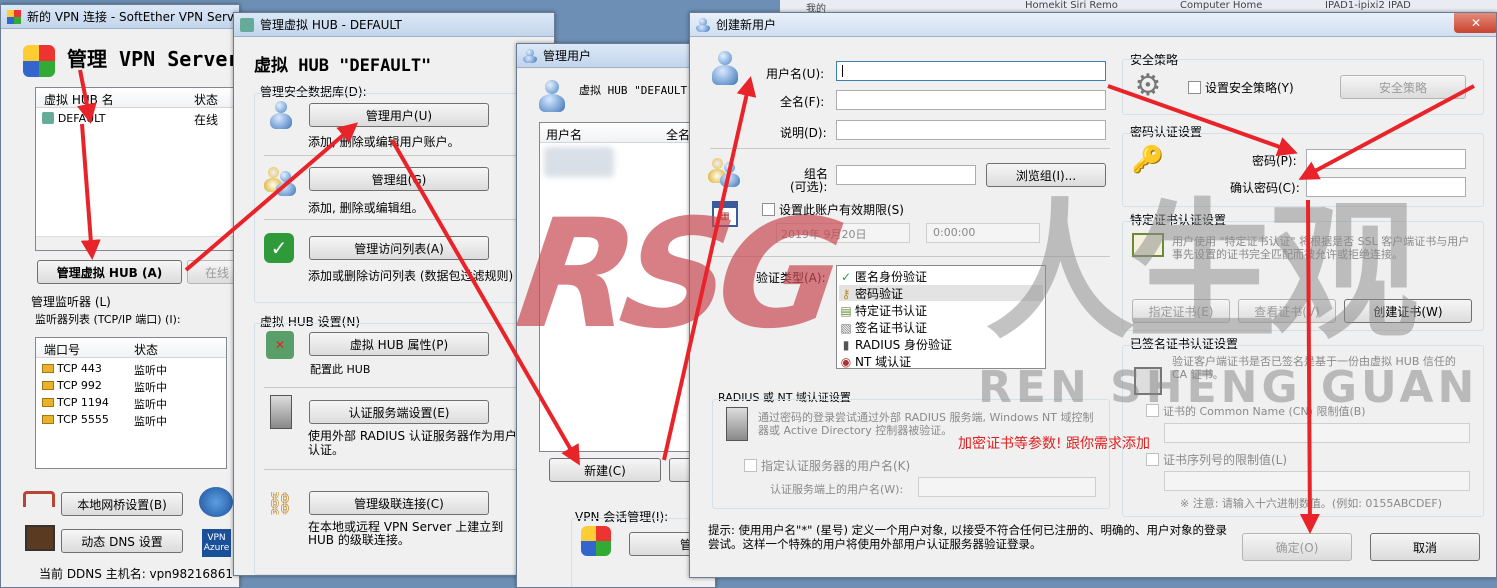 The image size is (1497, 588). Describe the element at coordinates (62, 349) in the screenshot. I see `column-header: 端口号` at that location.